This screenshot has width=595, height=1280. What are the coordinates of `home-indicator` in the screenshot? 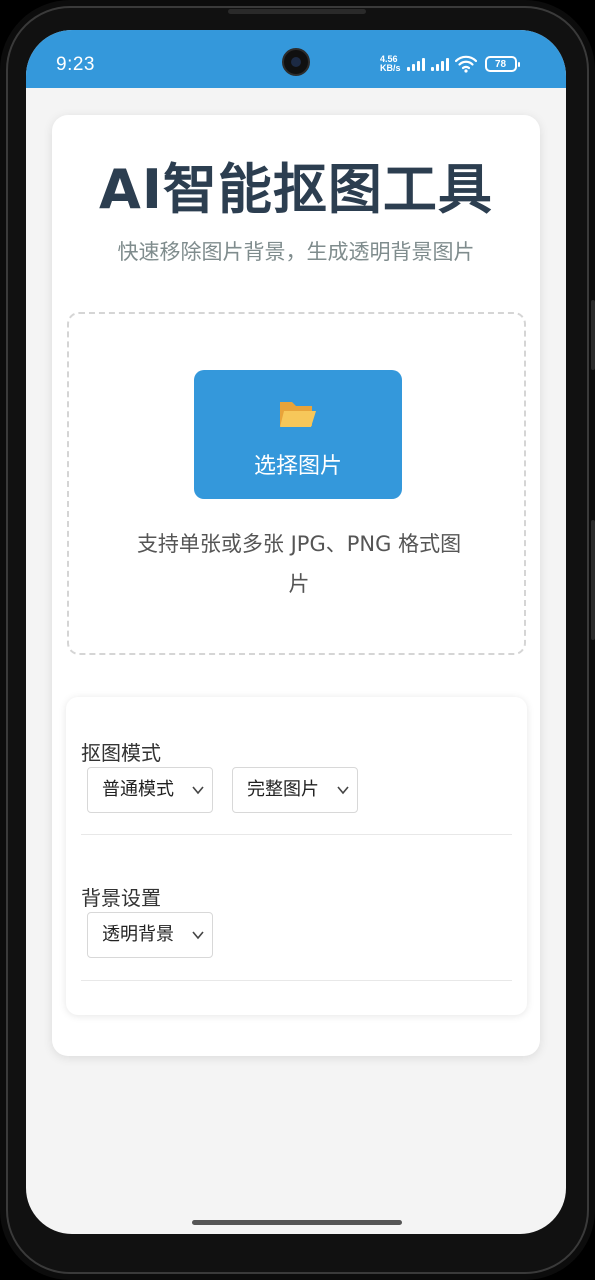 It's located at (297, 1222).